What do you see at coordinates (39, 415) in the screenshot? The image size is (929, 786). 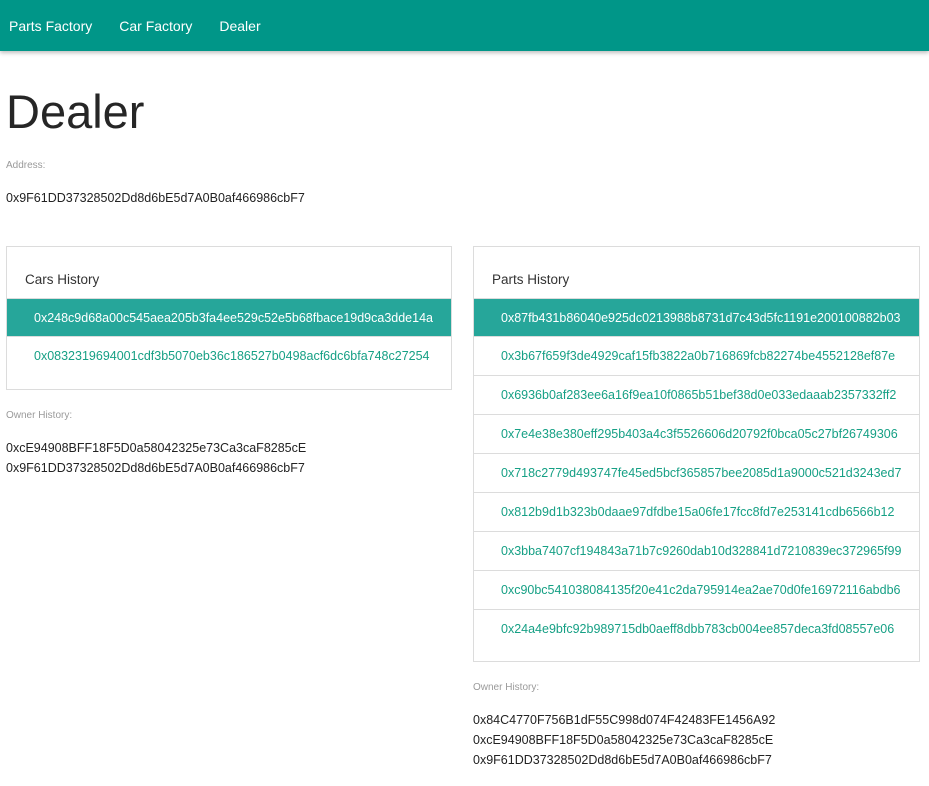 I see `cars-owner-history-label: Owner History:` at bounding box center [39, 415].